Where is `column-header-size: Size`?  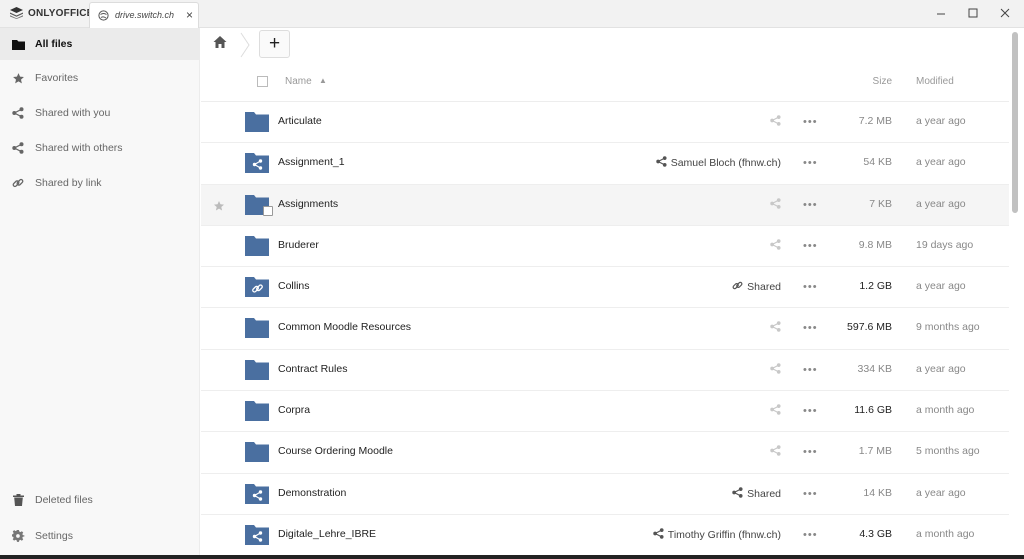
column-header-size: Size is located at coordinates (882, 81).